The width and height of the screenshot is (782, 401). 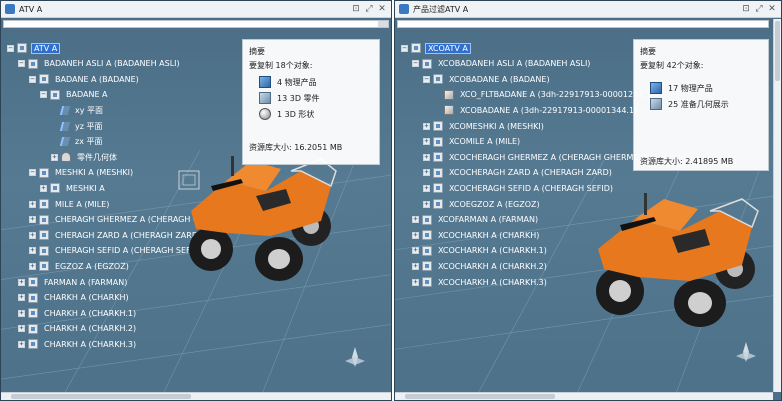 I want to click on tree-node: + XCOFARMAN A (FARMAN), so click(x=476, y=220).